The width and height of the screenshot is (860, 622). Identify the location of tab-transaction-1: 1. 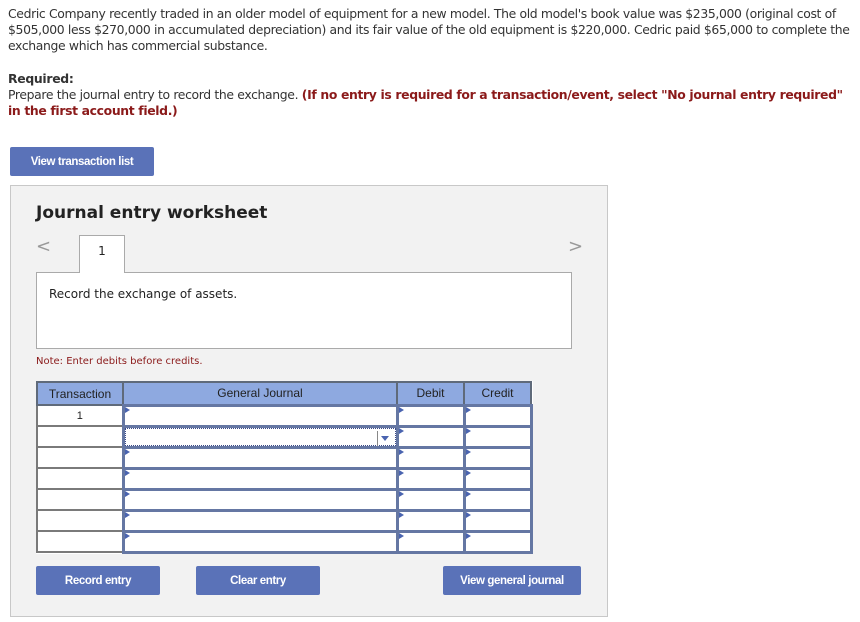
(102, 254).